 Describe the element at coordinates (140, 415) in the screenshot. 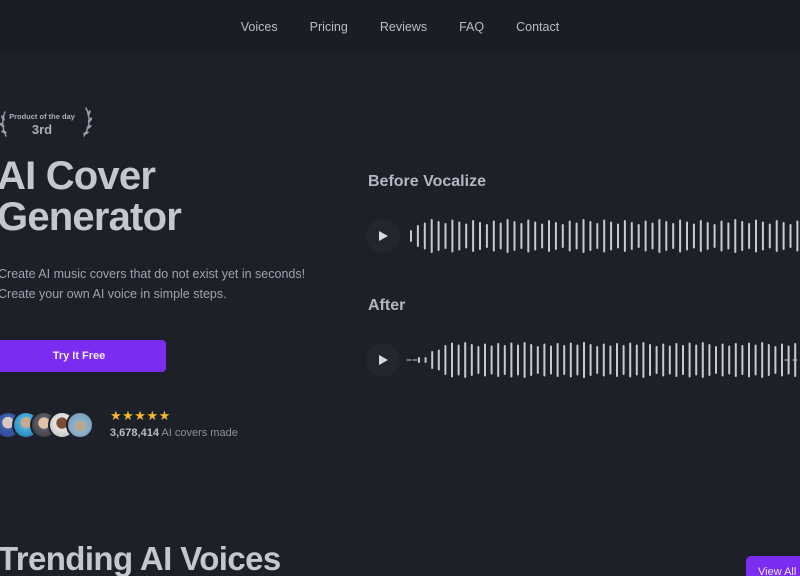

I see `rating-stars: ★★★★★` at that location.